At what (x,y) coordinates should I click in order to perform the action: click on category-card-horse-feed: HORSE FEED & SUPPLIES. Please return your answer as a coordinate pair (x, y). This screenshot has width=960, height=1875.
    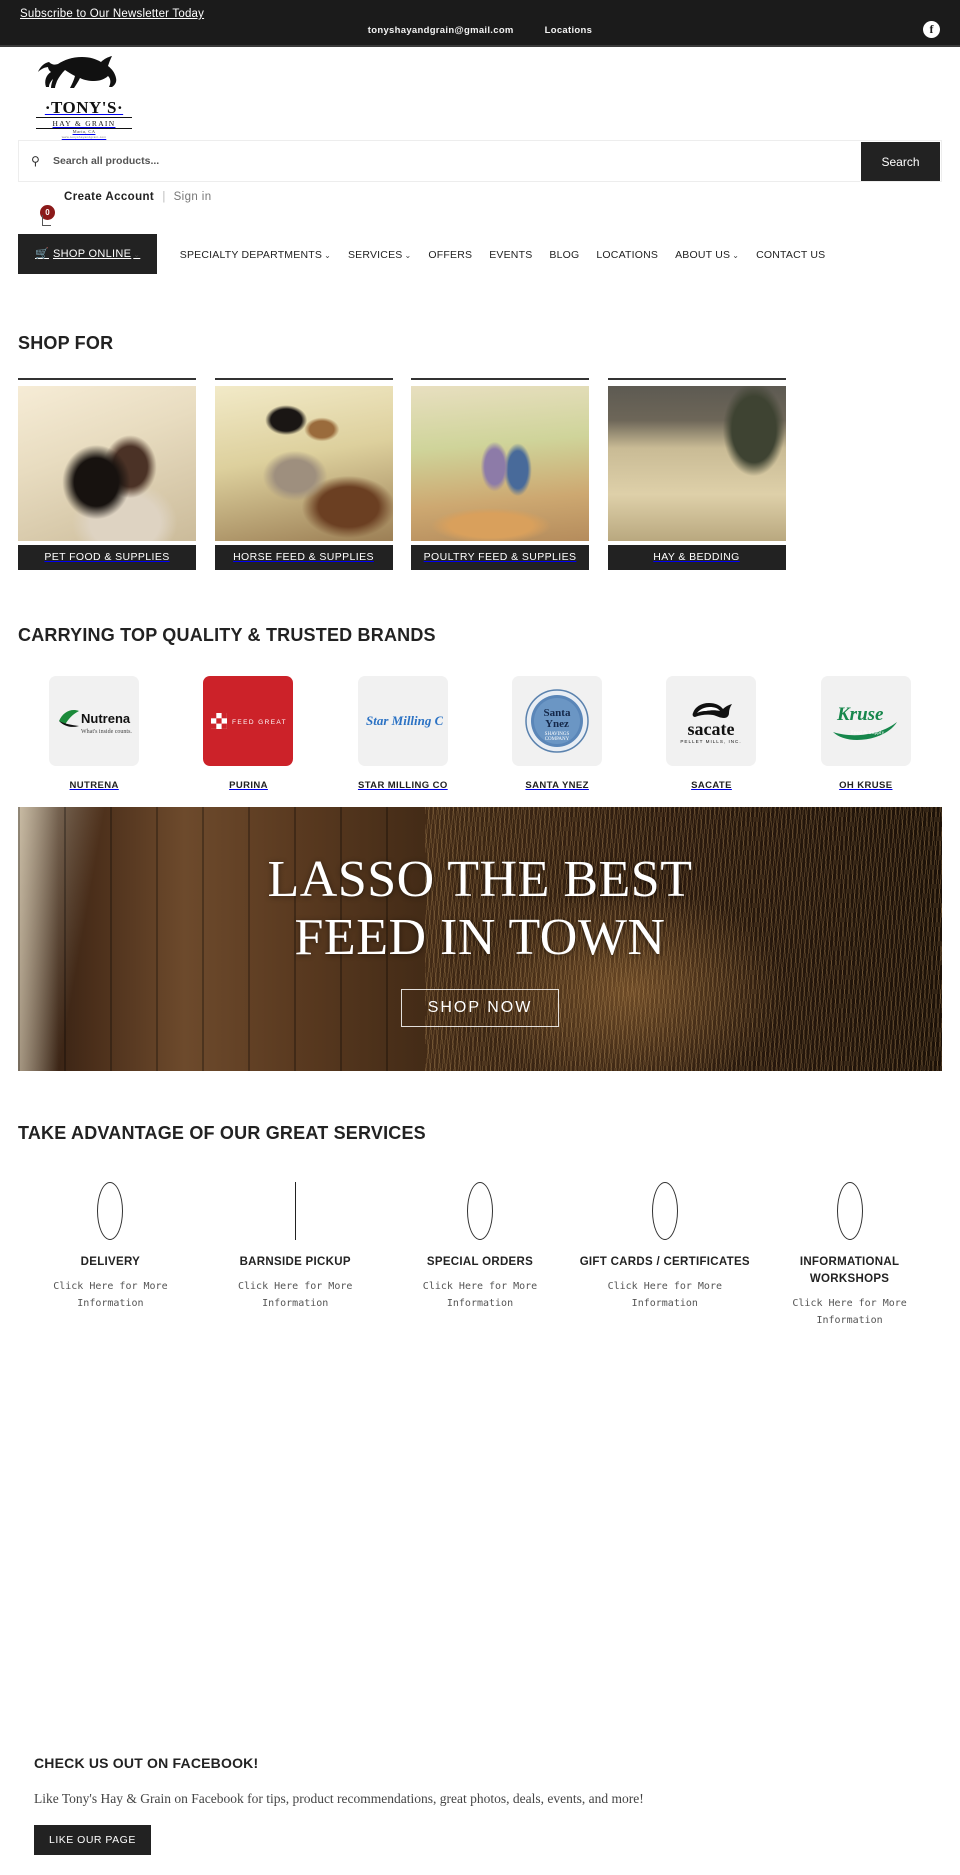
    Looking at the image, I should click on (303, 474).